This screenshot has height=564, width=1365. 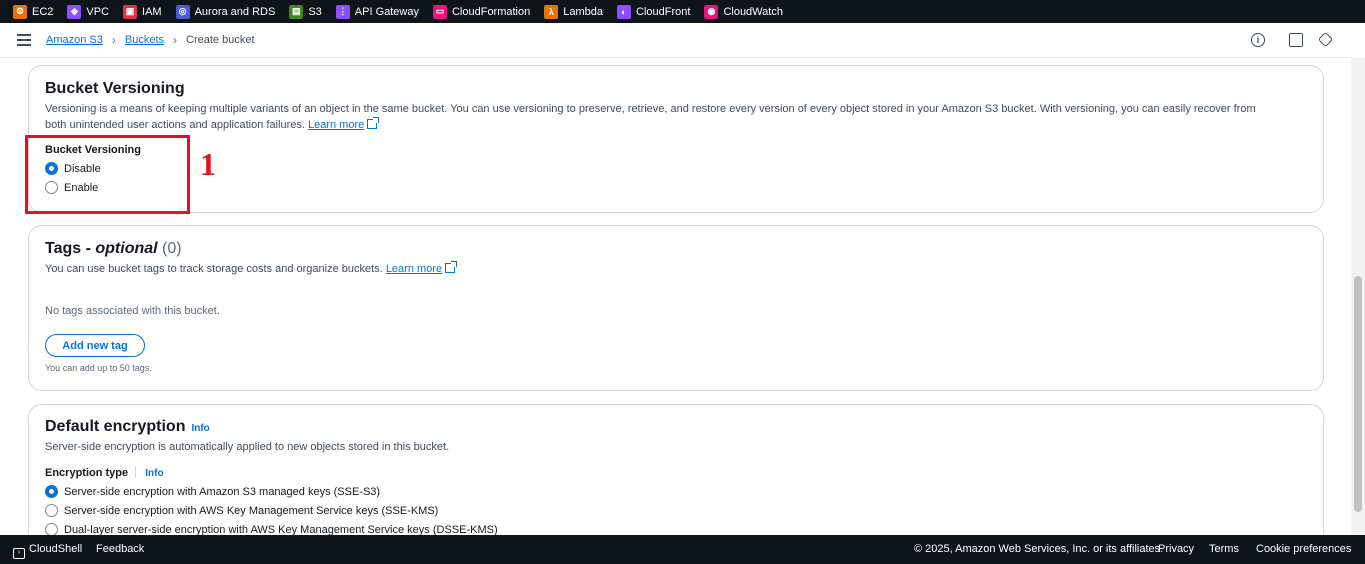 What do you see at coordinates (19, 553) in the screenshot?
I see `terminal-icon: ›` at bounding box center [19, 553].